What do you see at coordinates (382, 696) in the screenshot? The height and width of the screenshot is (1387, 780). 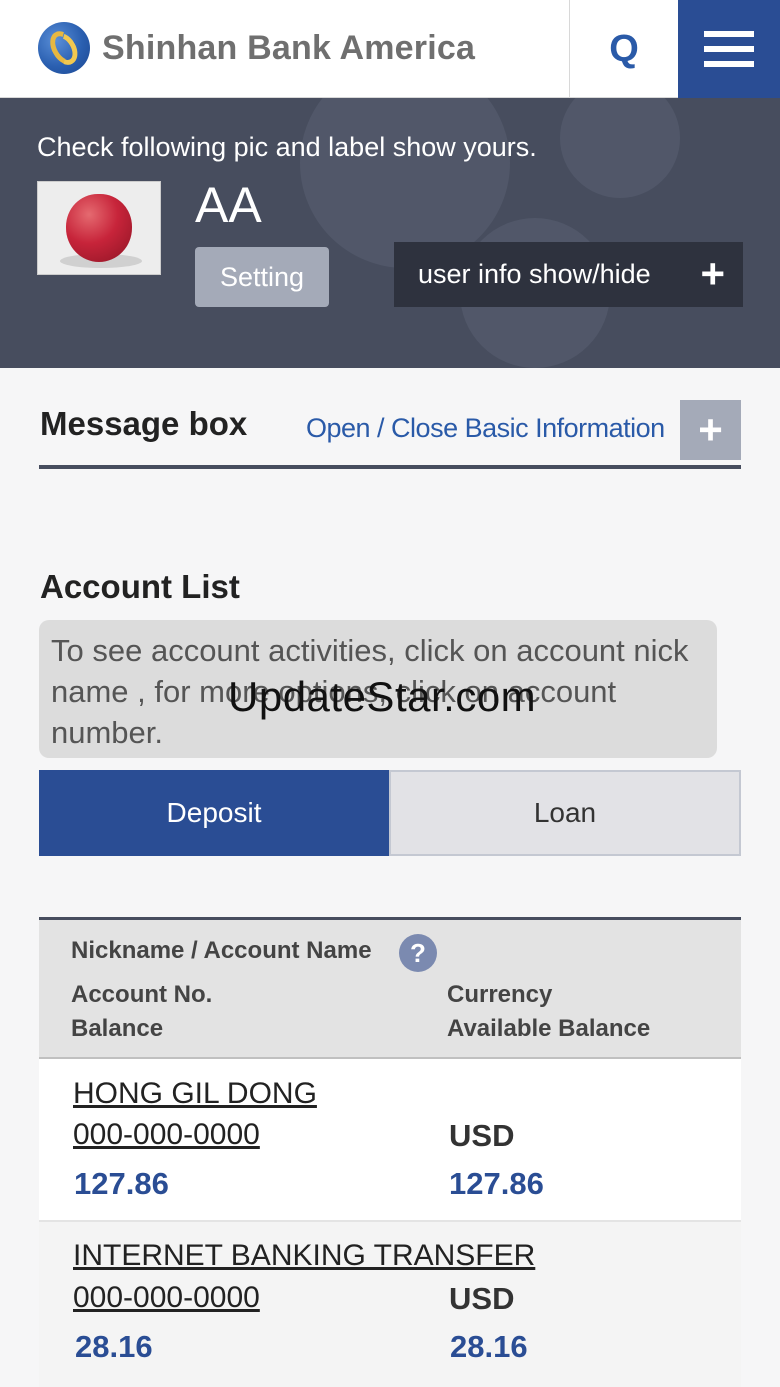 I see `watermark-text: UpdateStar.com` at bounding box center [382, 696].